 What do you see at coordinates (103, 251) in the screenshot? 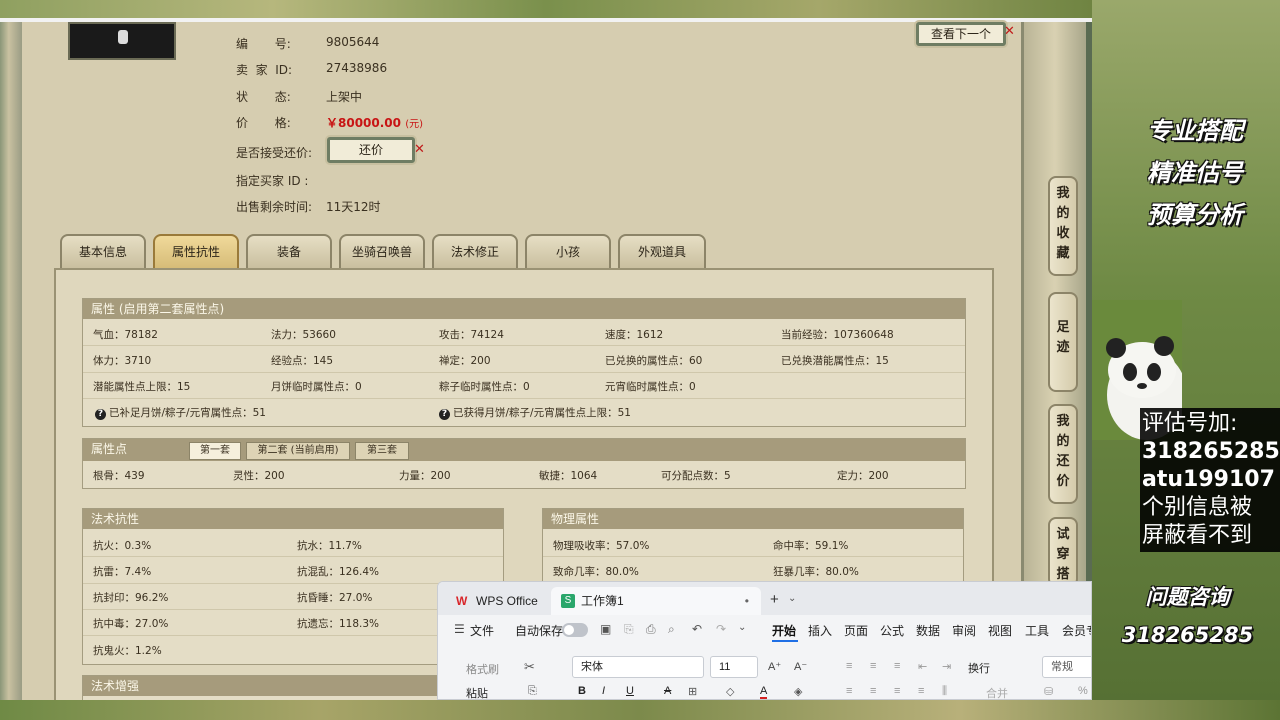
I see `tab-basic-info: 基本信息` at bounding box center [103, 251].